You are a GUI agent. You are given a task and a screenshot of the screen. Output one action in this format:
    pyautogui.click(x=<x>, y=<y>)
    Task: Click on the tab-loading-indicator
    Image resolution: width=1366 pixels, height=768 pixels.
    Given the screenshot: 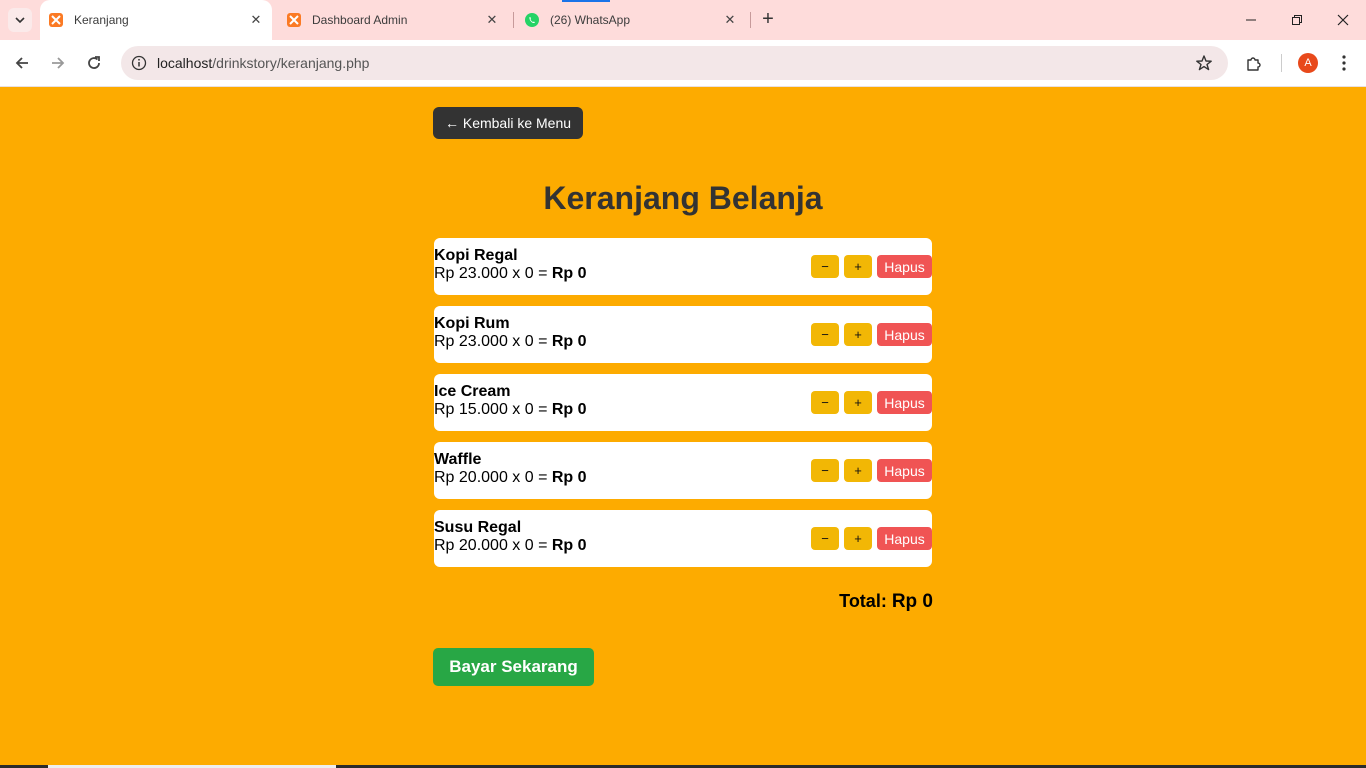 What is the action you would take?
    pyautogui.click(x=586, y=1)
    